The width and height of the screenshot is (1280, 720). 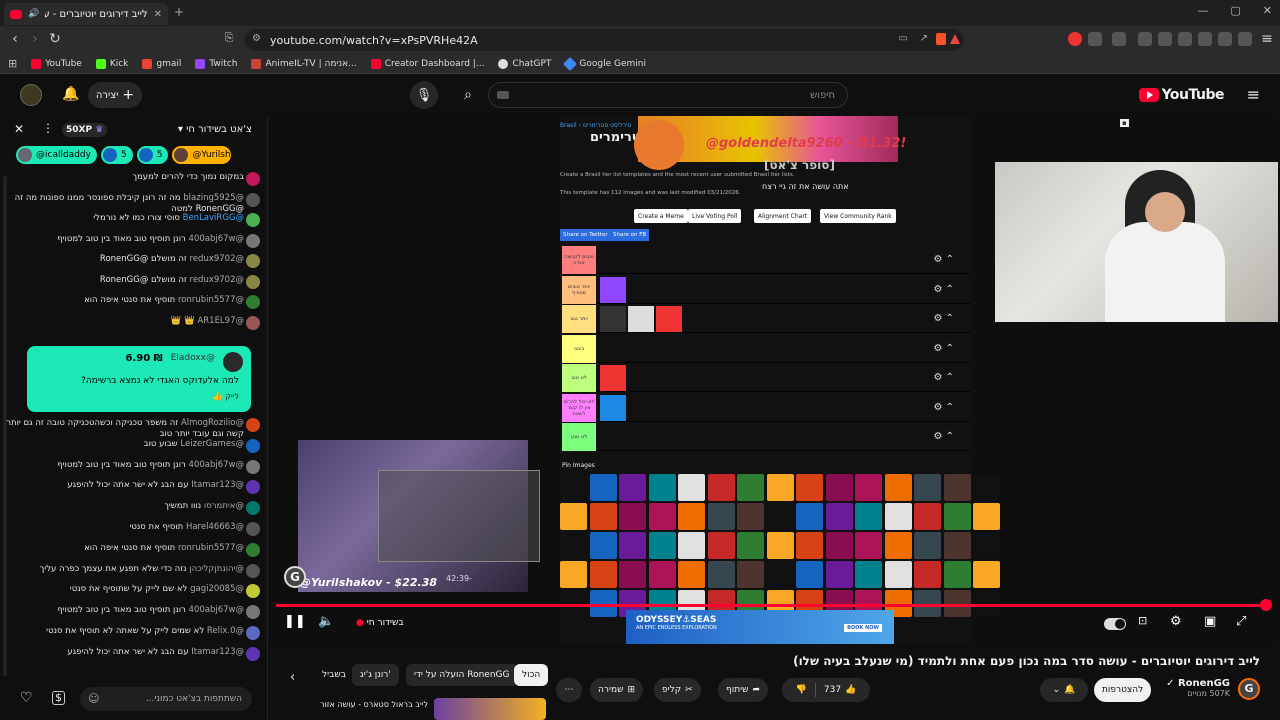 I want to click on live-indicator: ● בשידור חי, so click(x=380, y=623).